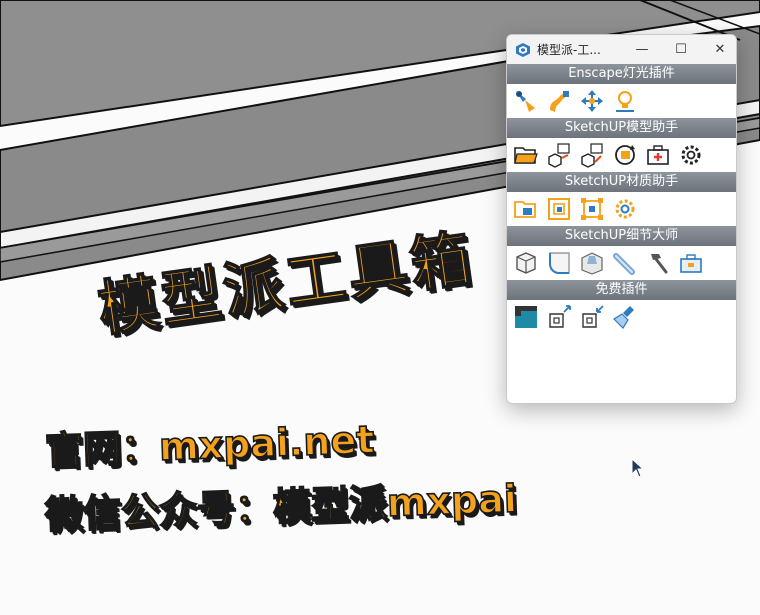 Image resolution: width=760 pixels, height=615 pixels. I want to click on settings-button, so click(691, 155).